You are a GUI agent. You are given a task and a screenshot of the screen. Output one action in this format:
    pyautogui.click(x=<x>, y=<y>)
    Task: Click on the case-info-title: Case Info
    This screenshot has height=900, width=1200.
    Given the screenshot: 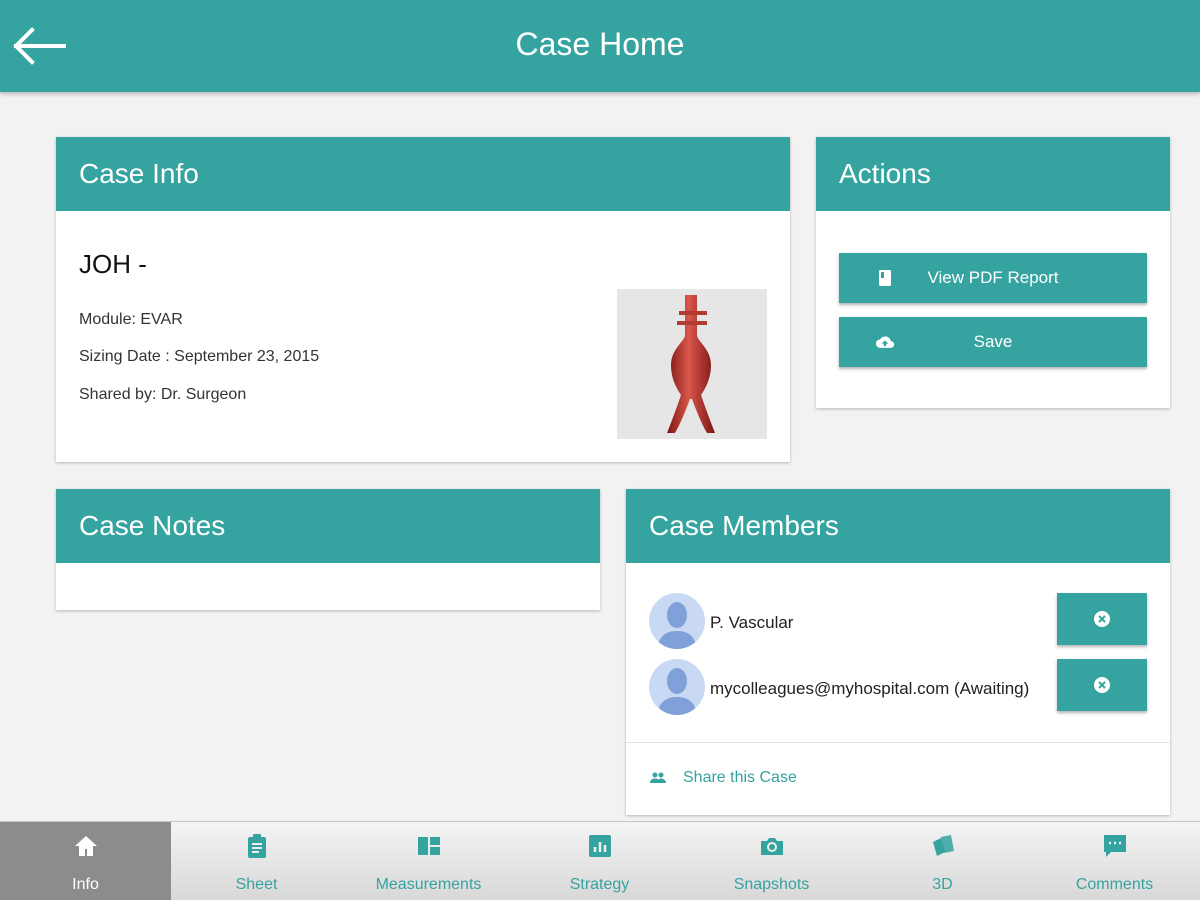 What is the action you would take?
    pyautogui.click(x=423, y=174)
    